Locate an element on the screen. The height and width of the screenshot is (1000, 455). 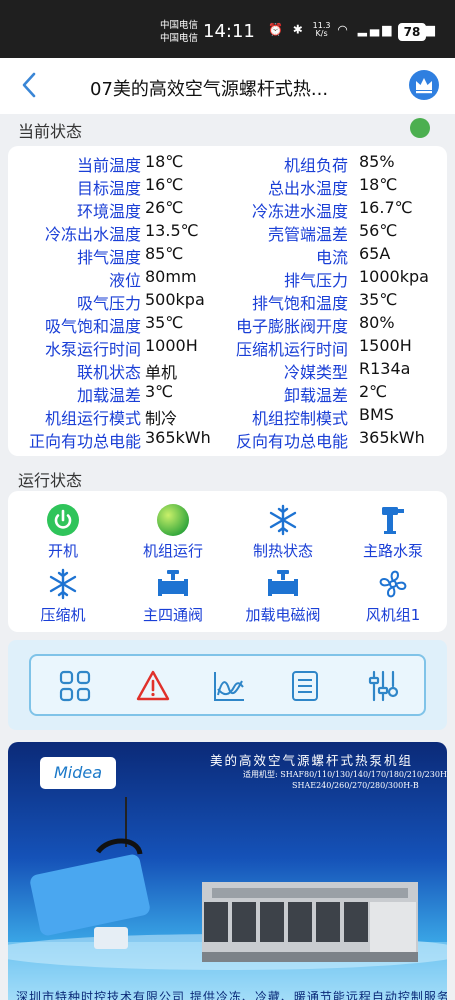
param-label: 吸气压力 is located at coordinates (108, 303).